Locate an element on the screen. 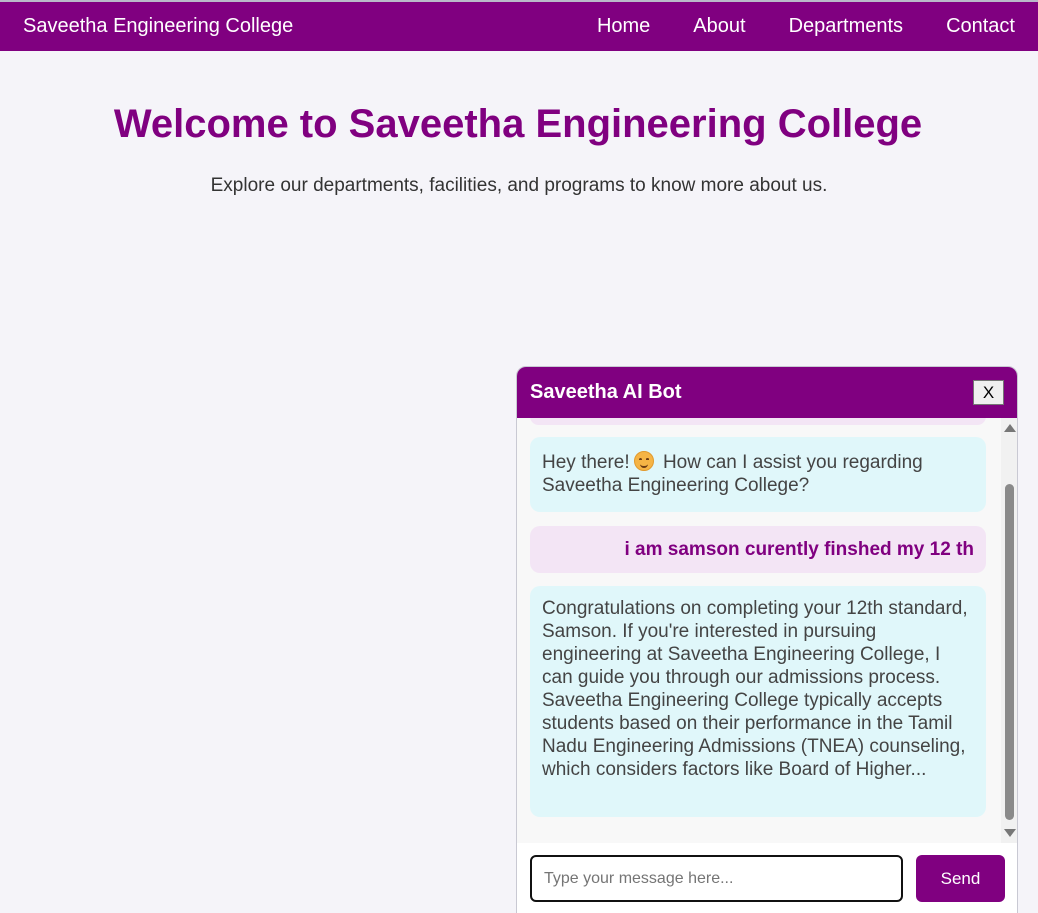 This screenshot has width=1038, height=913. chatbot-header: Saveetha AI Bot X is located at coordinates (767, 392).